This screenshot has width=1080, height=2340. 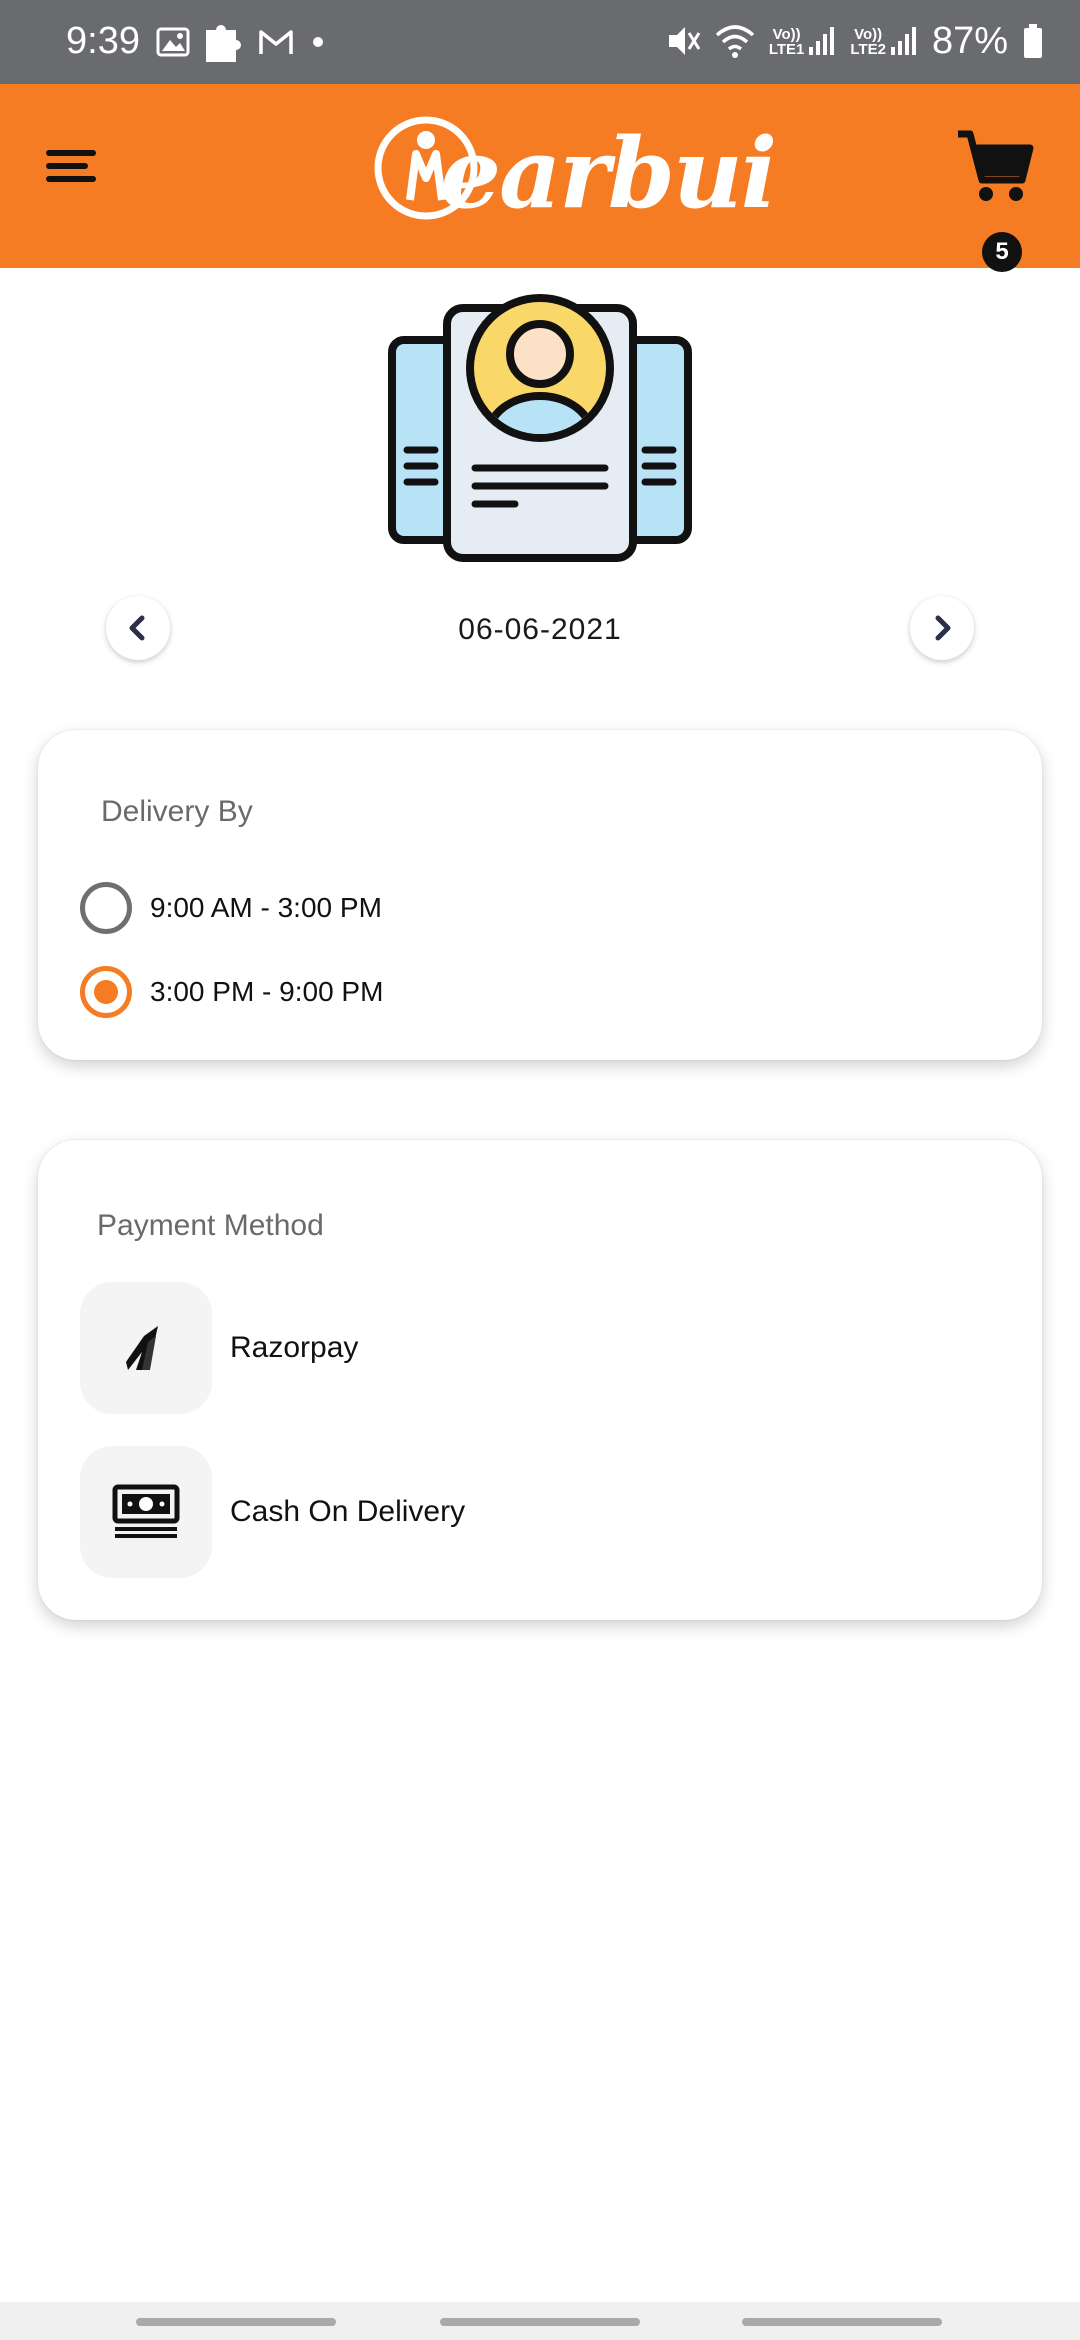 I want to click on menu-icon, so click(x=71, y=166).